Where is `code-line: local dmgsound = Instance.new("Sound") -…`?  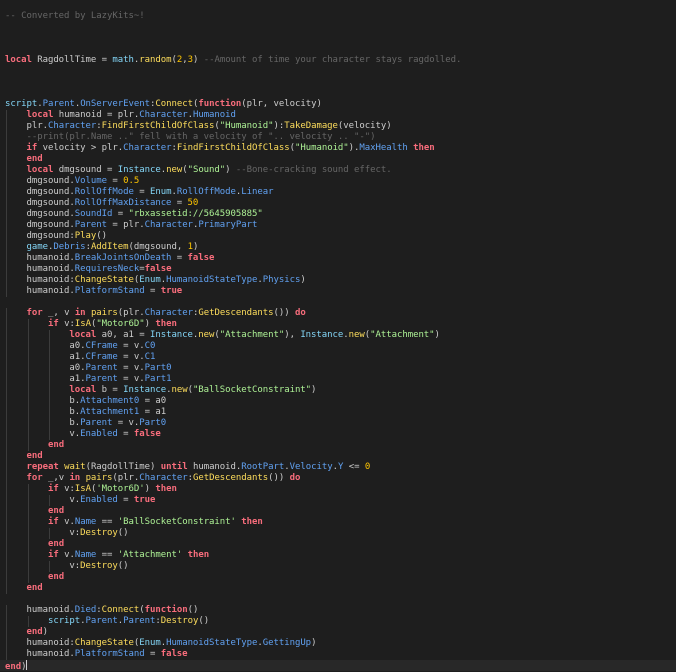
code-line: local dmgsound = Instance.new("Sound") -… is located at coordinates (340, 170).